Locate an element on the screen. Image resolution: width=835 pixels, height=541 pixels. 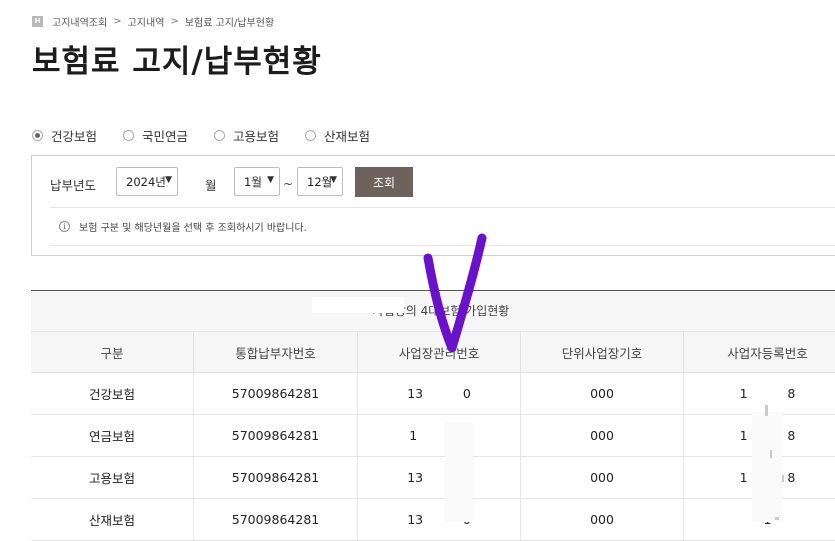
radio-employment-insurance: 고용보험 is located at coordinates (246, 135).